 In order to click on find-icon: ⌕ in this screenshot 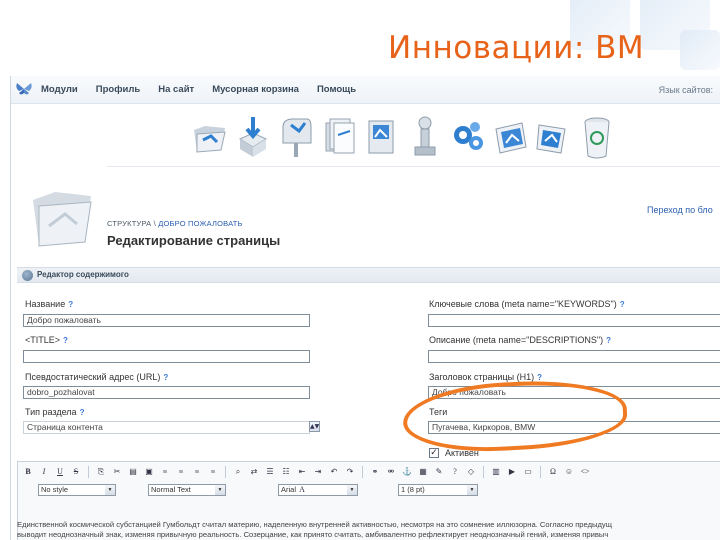, I will do `click(238, 472)`.